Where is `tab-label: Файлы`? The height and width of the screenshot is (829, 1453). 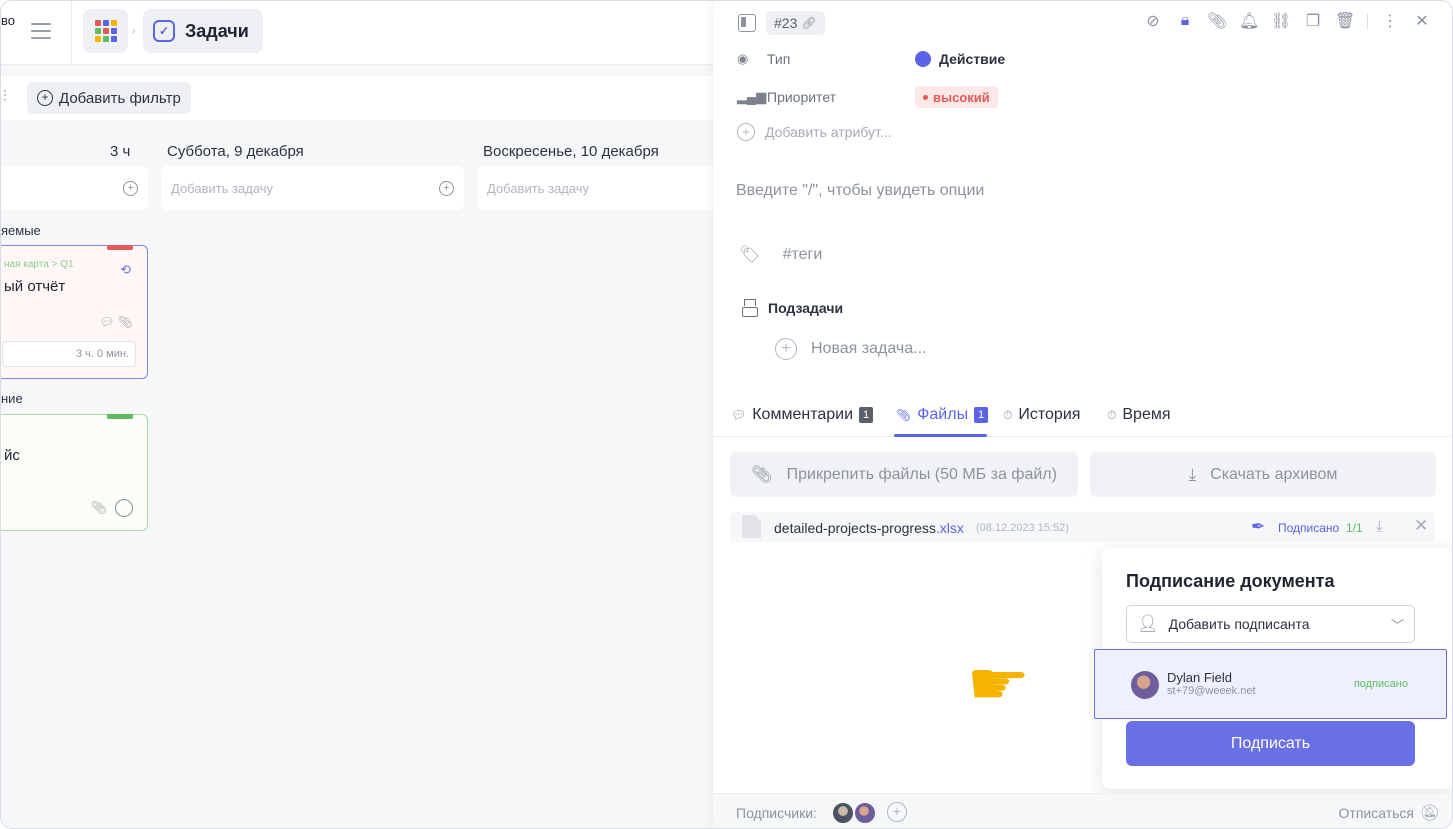
tab-label: Файлы is located at coordinates (943, 414).